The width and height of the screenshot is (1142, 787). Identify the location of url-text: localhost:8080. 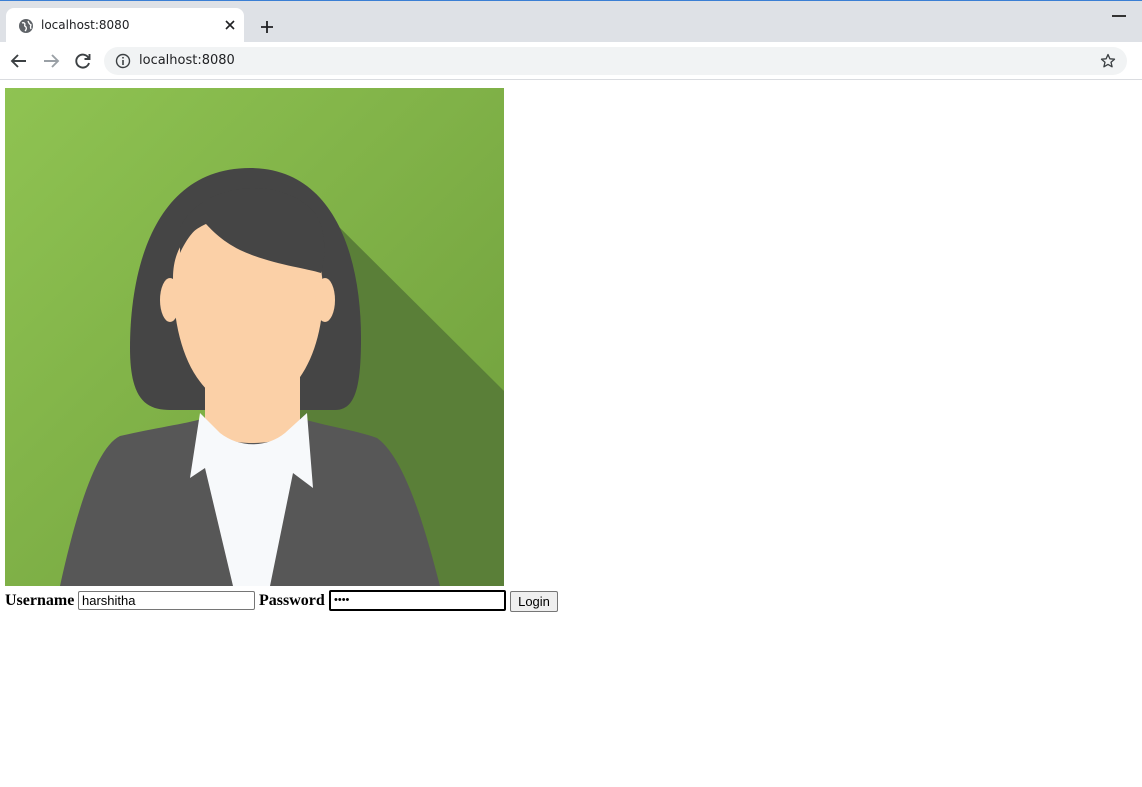
(187, 60).